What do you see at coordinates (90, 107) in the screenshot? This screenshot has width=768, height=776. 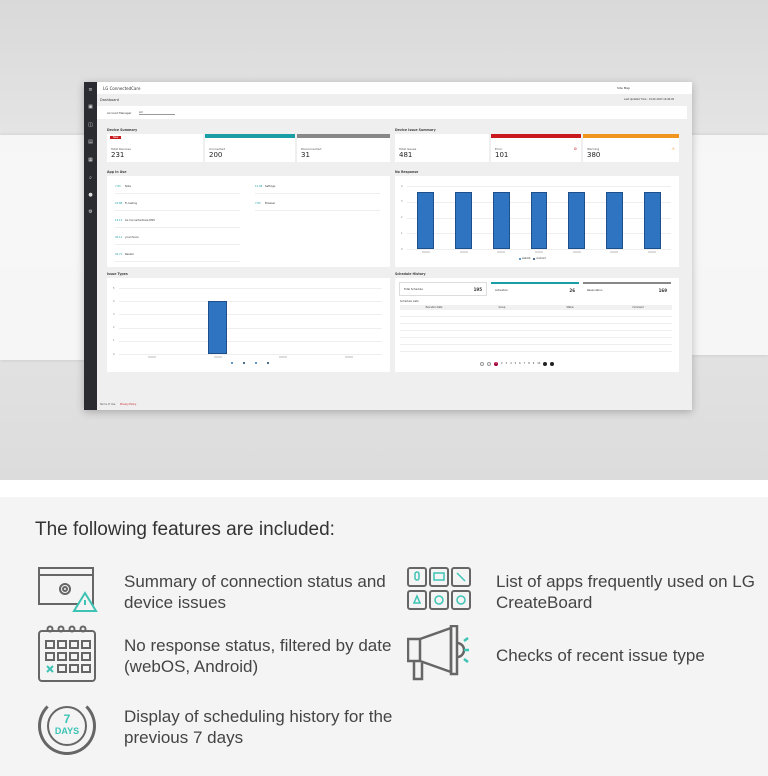 I see `dashboard-icon: ▣` at bounding box center [90, 107].